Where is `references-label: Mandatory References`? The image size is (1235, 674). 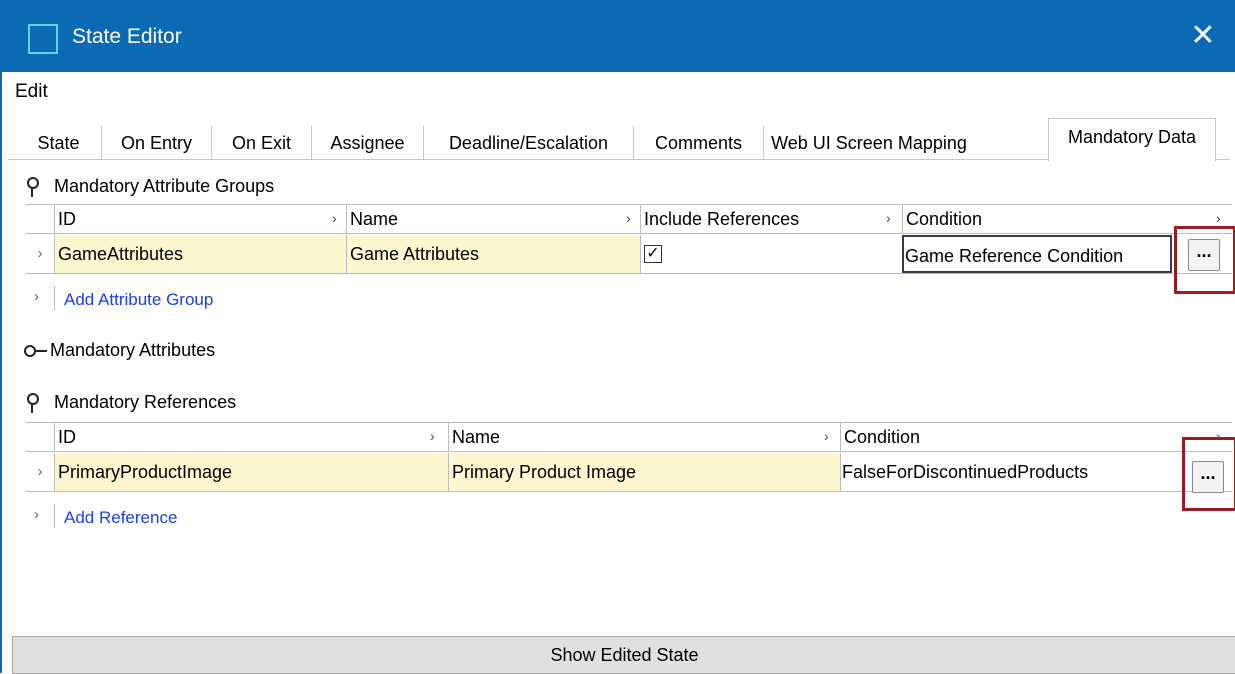
references-label: Mandatory References is located at coordinates (145, 402).